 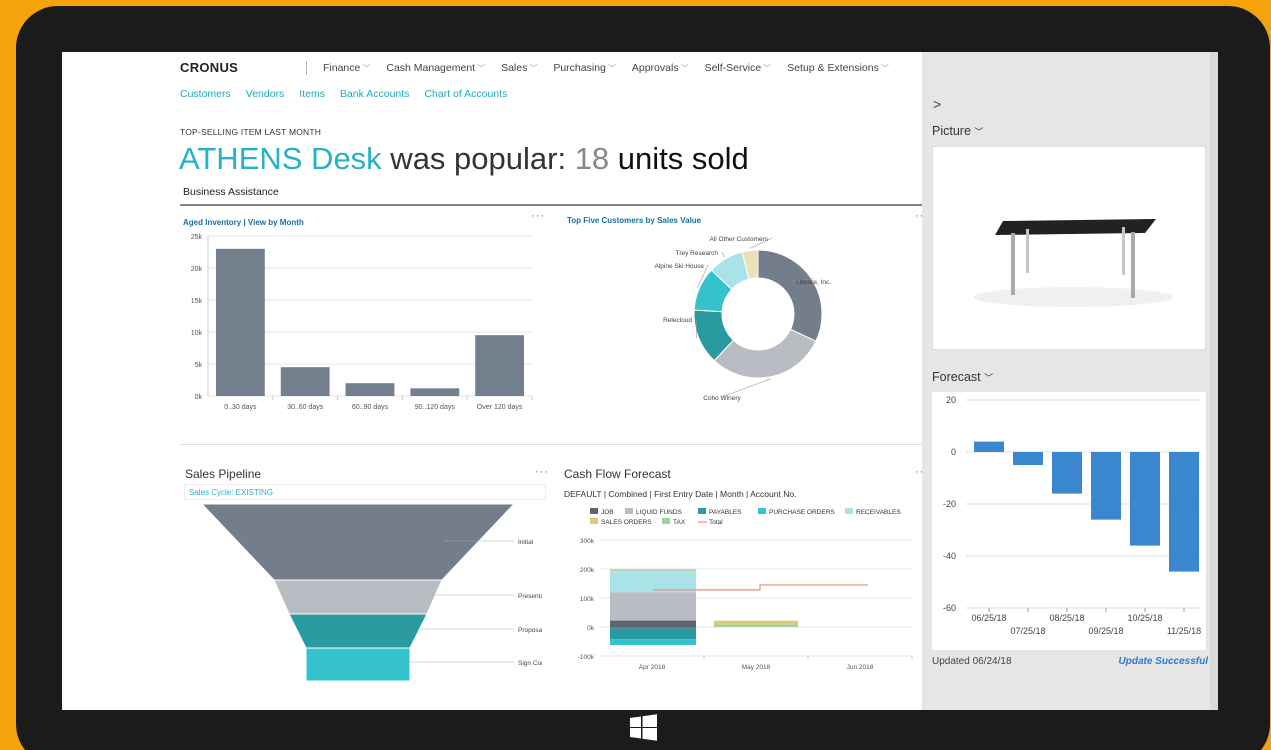 What do you see at coordinates (197, 333) in the screenshot?
I see `y-tick-label: 10k` at bounding box center [197, 333].